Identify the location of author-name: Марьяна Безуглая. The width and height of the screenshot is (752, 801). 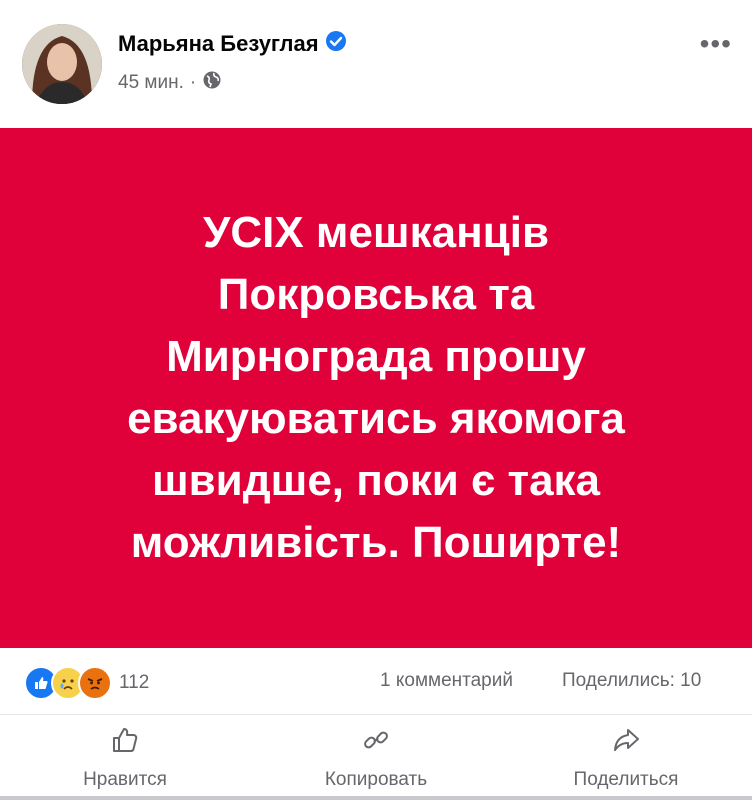
(232, 44).